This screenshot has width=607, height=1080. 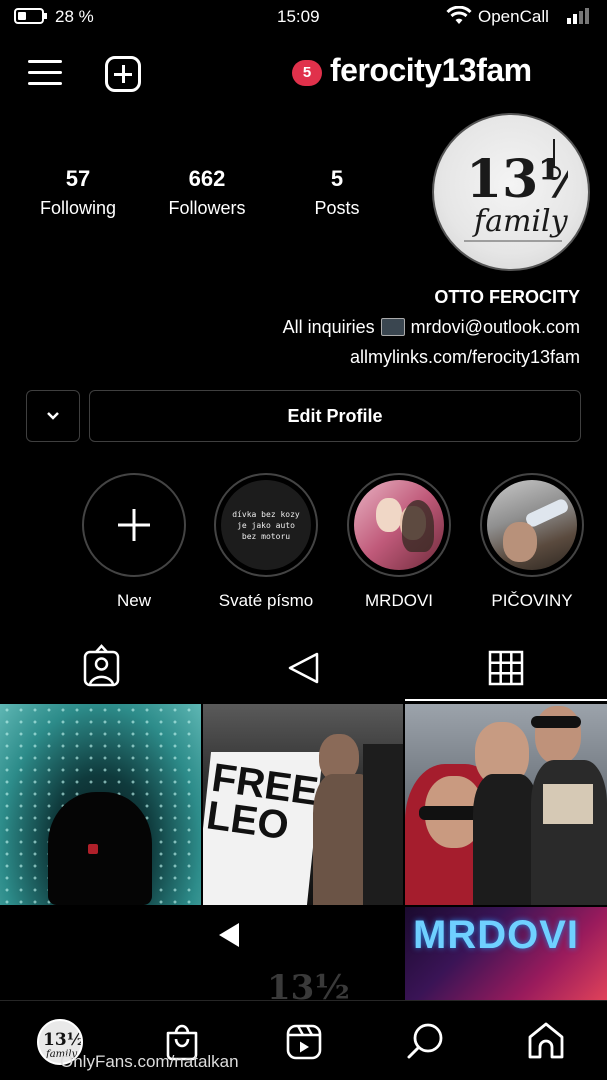 I want to click on bio-inquiries: All inquiries mrdovi@outlook.com, so click(x=290, y=327).